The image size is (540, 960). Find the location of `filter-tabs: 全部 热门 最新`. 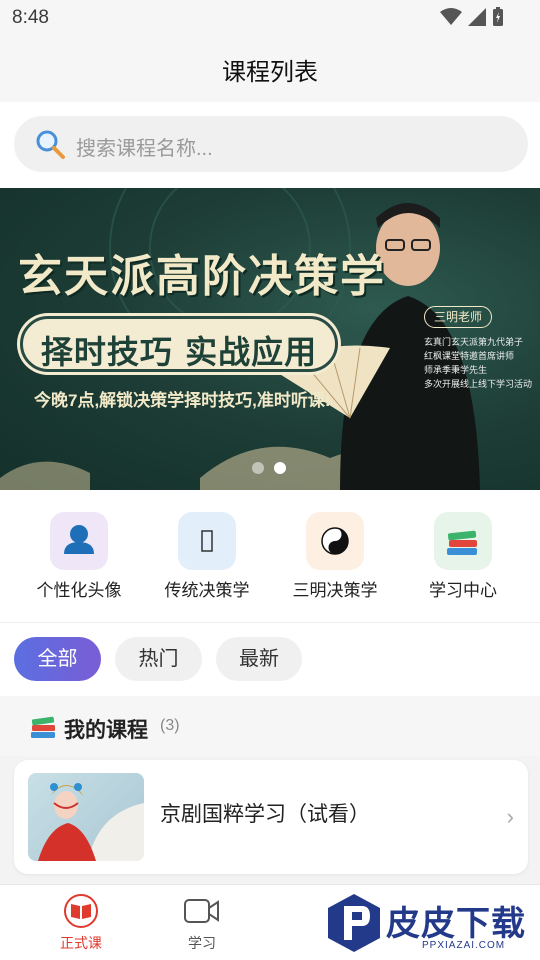

filter-tabs: 全部 热门 最新 is located at coordinates (270, 659).